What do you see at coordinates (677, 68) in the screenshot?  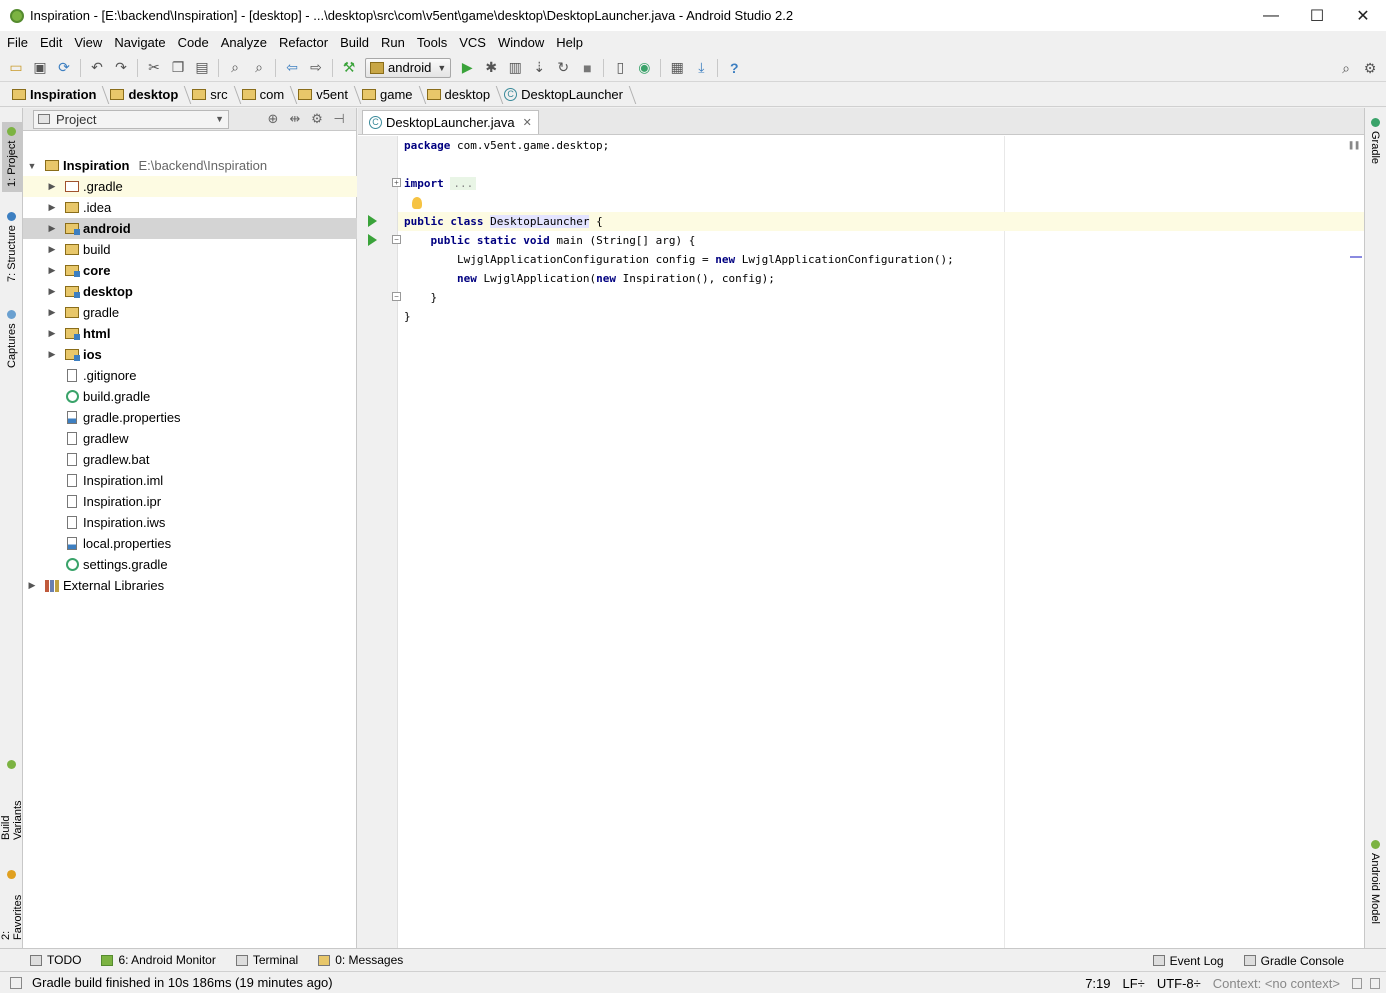 I see `project-structure-icon: ▦` at bounding box center [677, 68].